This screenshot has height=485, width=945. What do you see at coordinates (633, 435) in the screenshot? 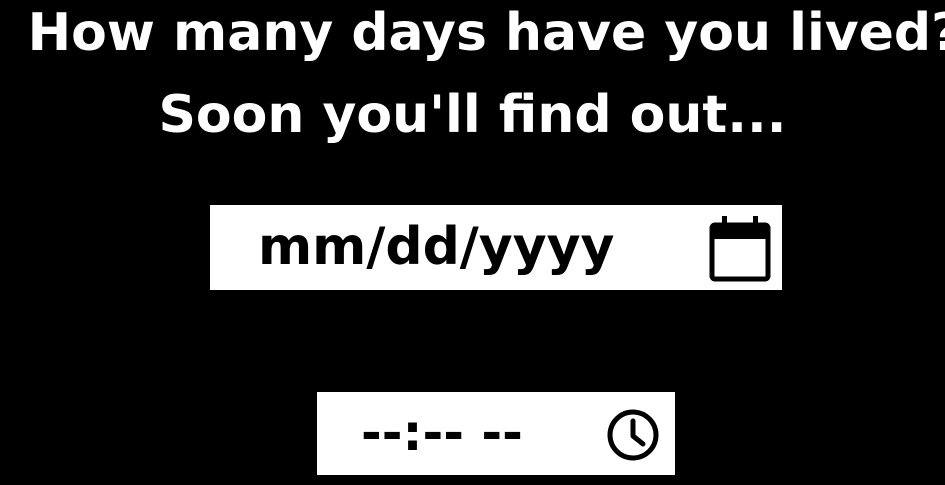
I see `clock-icon` at bounding box center [633, 435].